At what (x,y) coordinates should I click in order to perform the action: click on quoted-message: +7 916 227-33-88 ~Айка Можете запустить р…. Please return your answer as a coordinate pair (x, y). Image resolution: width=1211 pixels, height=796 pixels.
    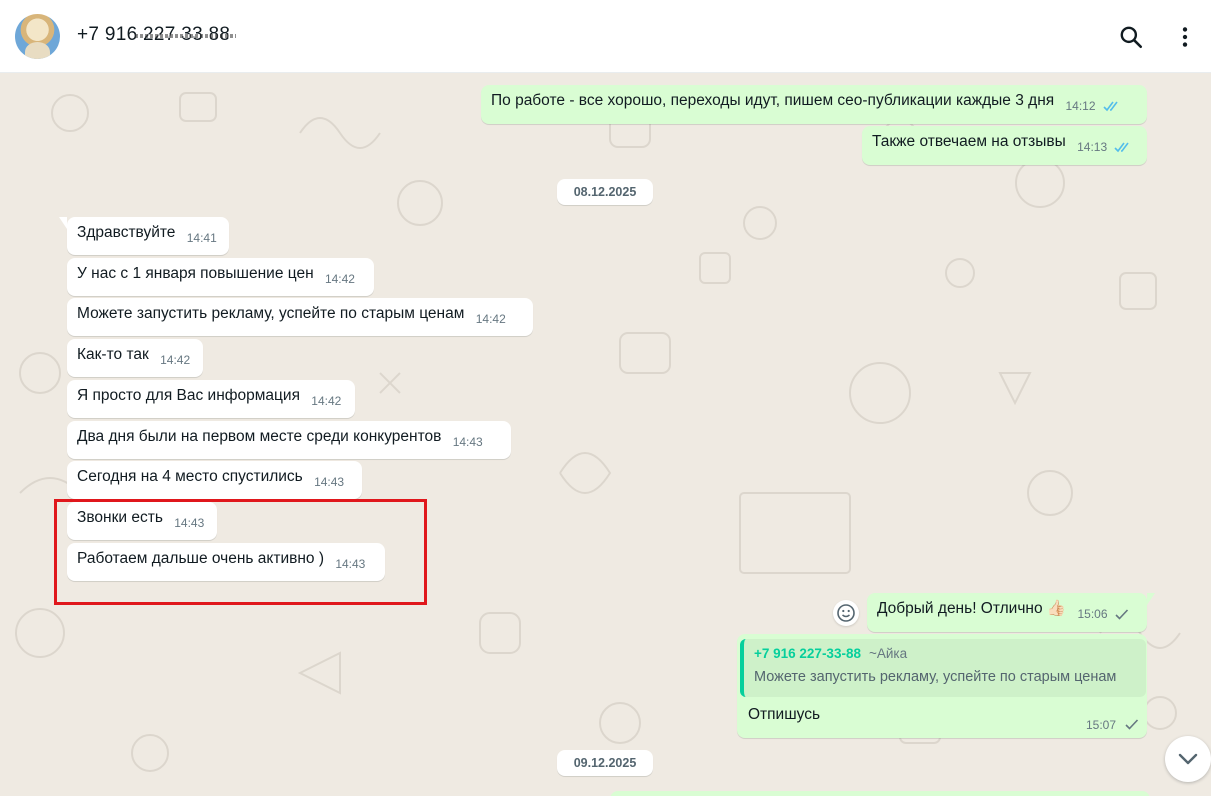
    Looking at the image, I should click on (943, 668).